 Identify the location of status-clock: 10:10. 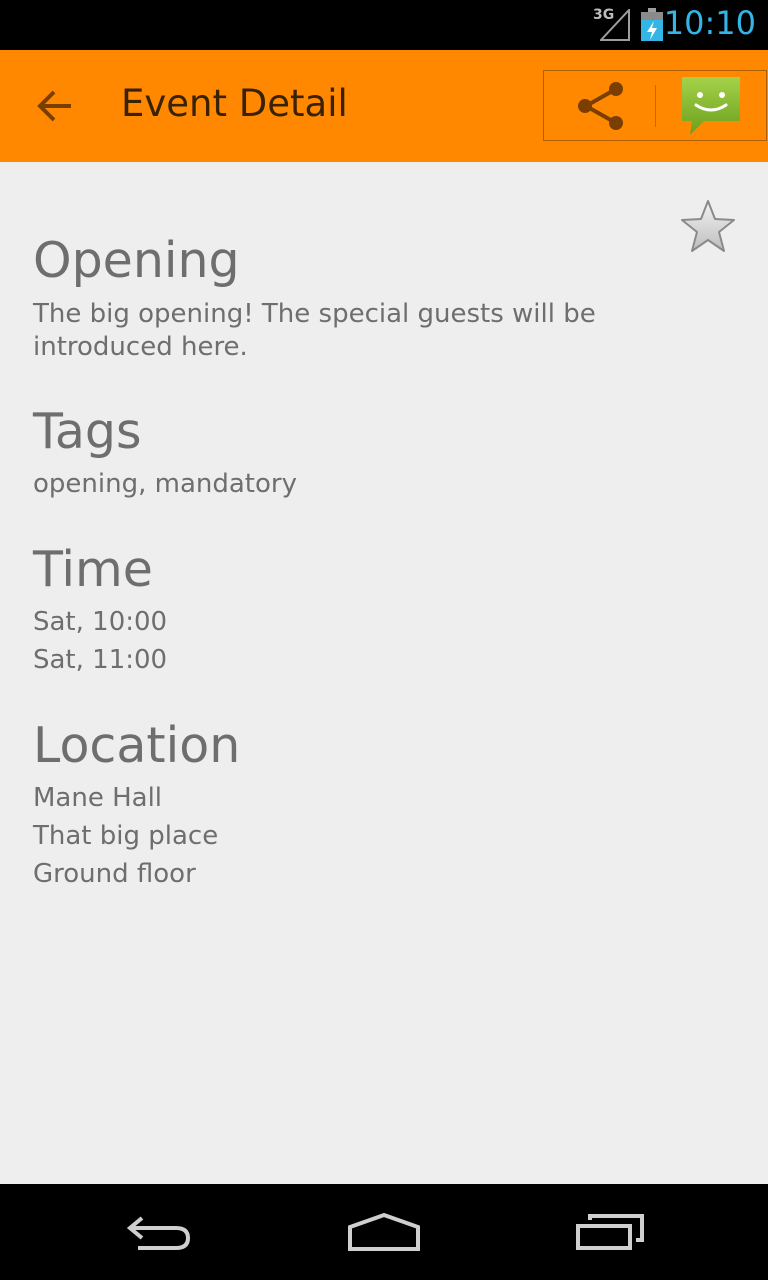
(709, 23).